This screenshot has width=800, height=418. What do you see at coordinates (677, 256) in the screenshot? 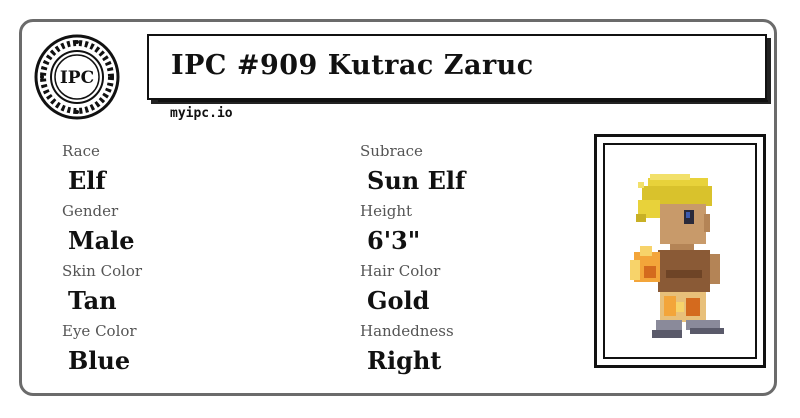
I see `character-sprite-icon` at bounding box center [677, 256].